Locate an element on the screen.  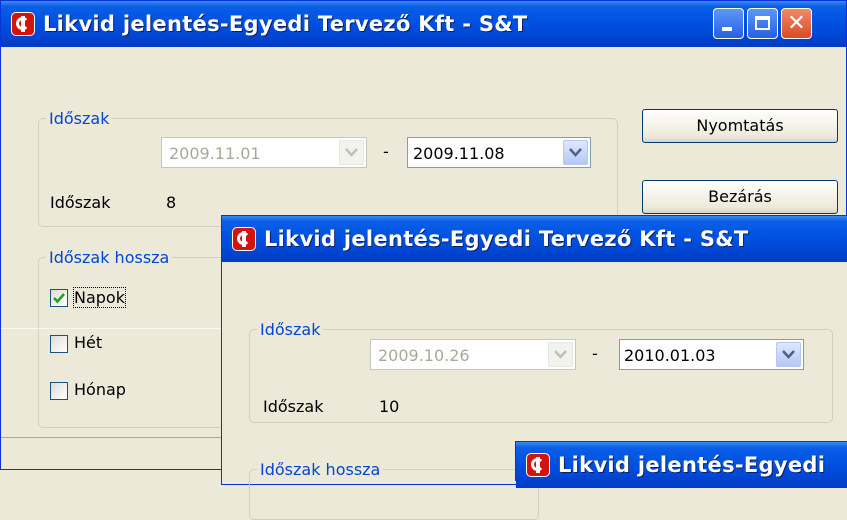
date-to-value: 2009.11.08 is located at coordinates (459, 153).